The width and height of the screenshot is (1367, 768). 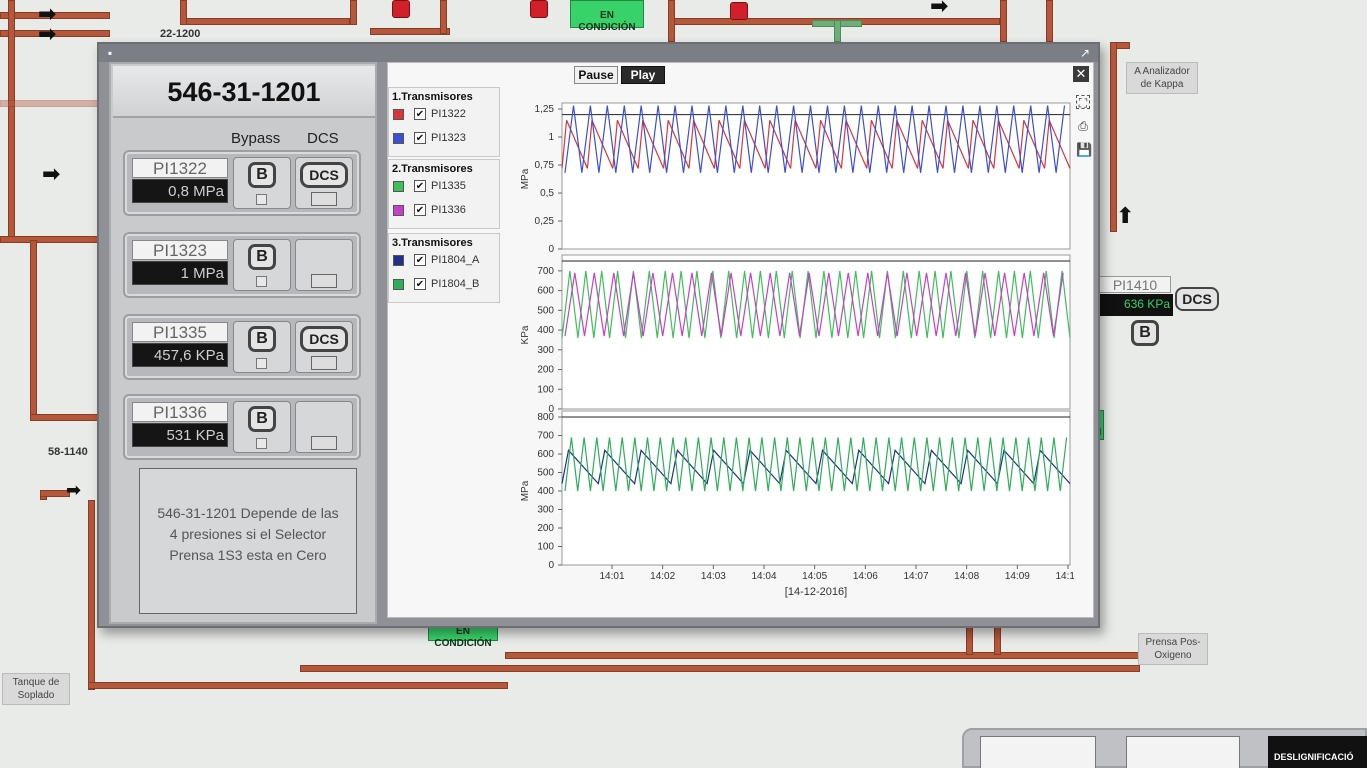 What do you see at coordinates (545, 165) in the screenshot?
I see `y-tick-label: 0,75` at bounding box center [545, 165].